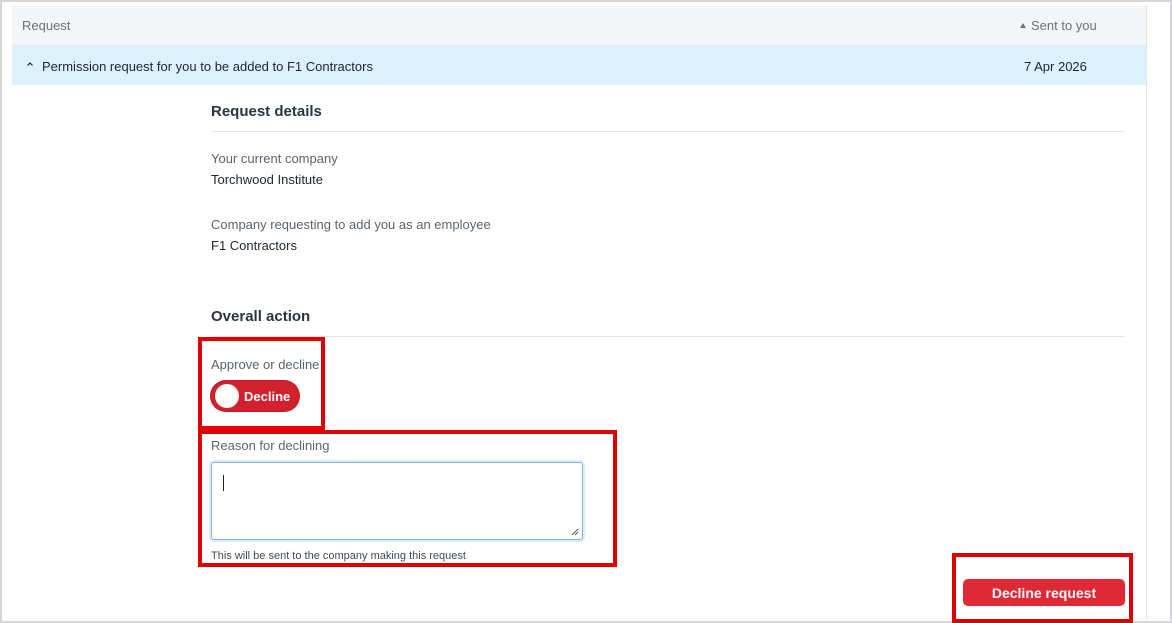  I want to click on current-company-value: Torchwood Institute, so click(267, 179).